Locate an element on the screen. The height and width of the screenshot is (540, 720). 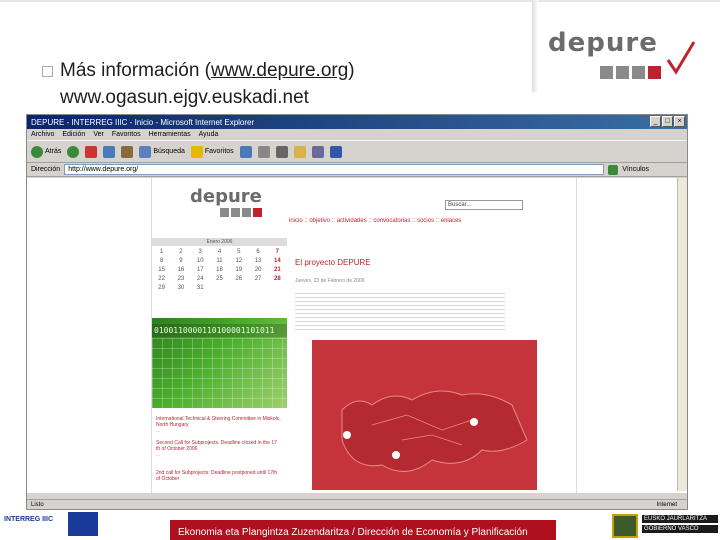
menu-herramientas: Herramientas is located at coordinates (170, 134).